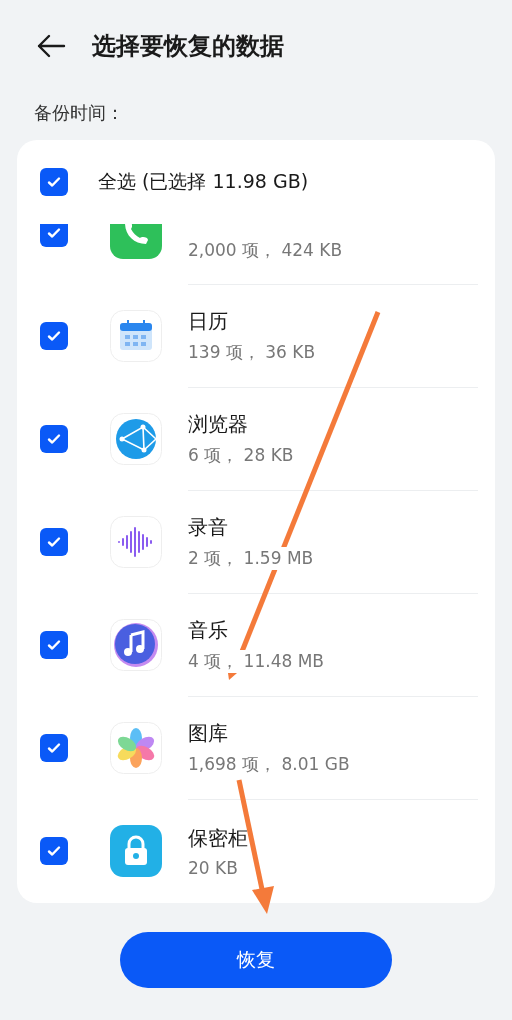  What do you see at coordinates (136, 336) in the screenshot?
I see `calendar-icon` at bounding box center [136, 336].